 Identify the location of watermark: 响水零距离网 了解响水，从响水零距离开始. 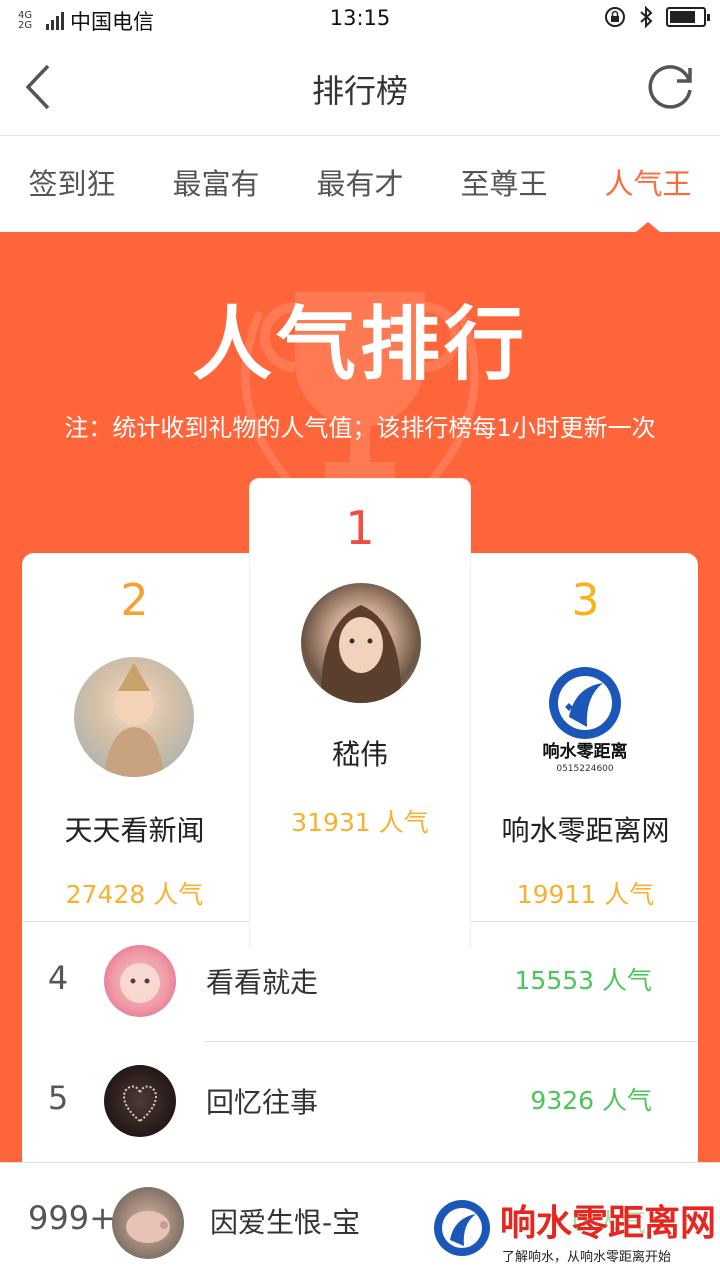
(574, 1236).